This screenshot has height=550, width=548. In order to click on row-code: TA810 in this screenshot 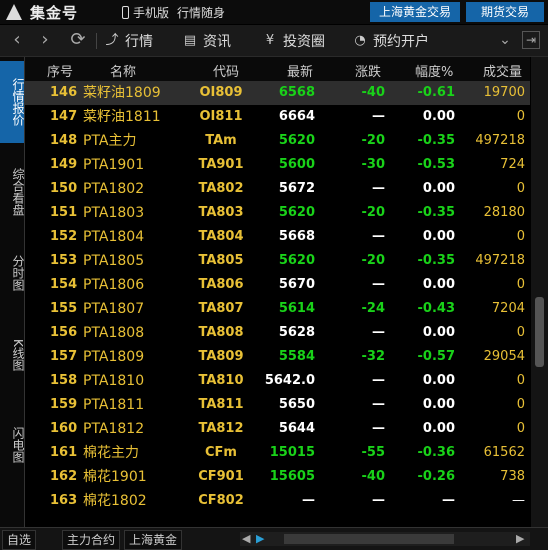, I will do `click(221, 380)`.